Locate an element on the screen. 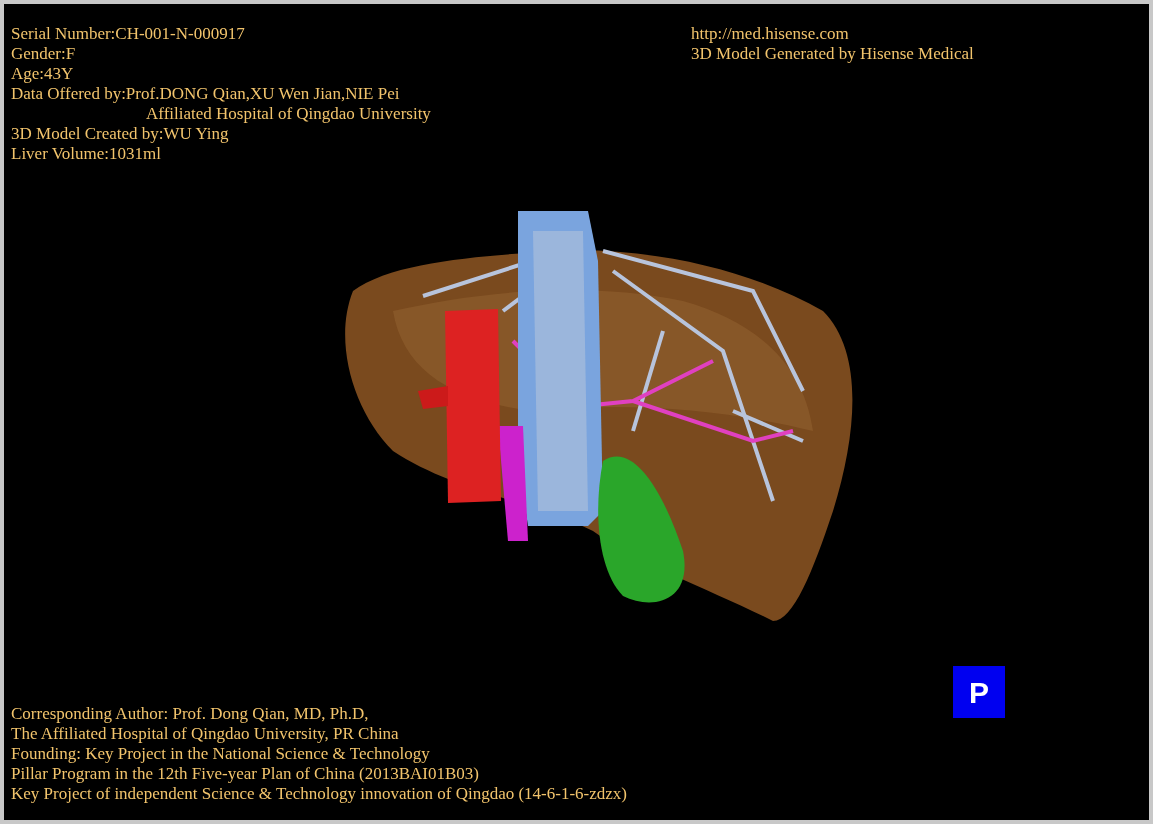 This screenshot has height=824, width=1153. info-text: 3D Model Created by:WU Ying is located at coordinates (120, 134).